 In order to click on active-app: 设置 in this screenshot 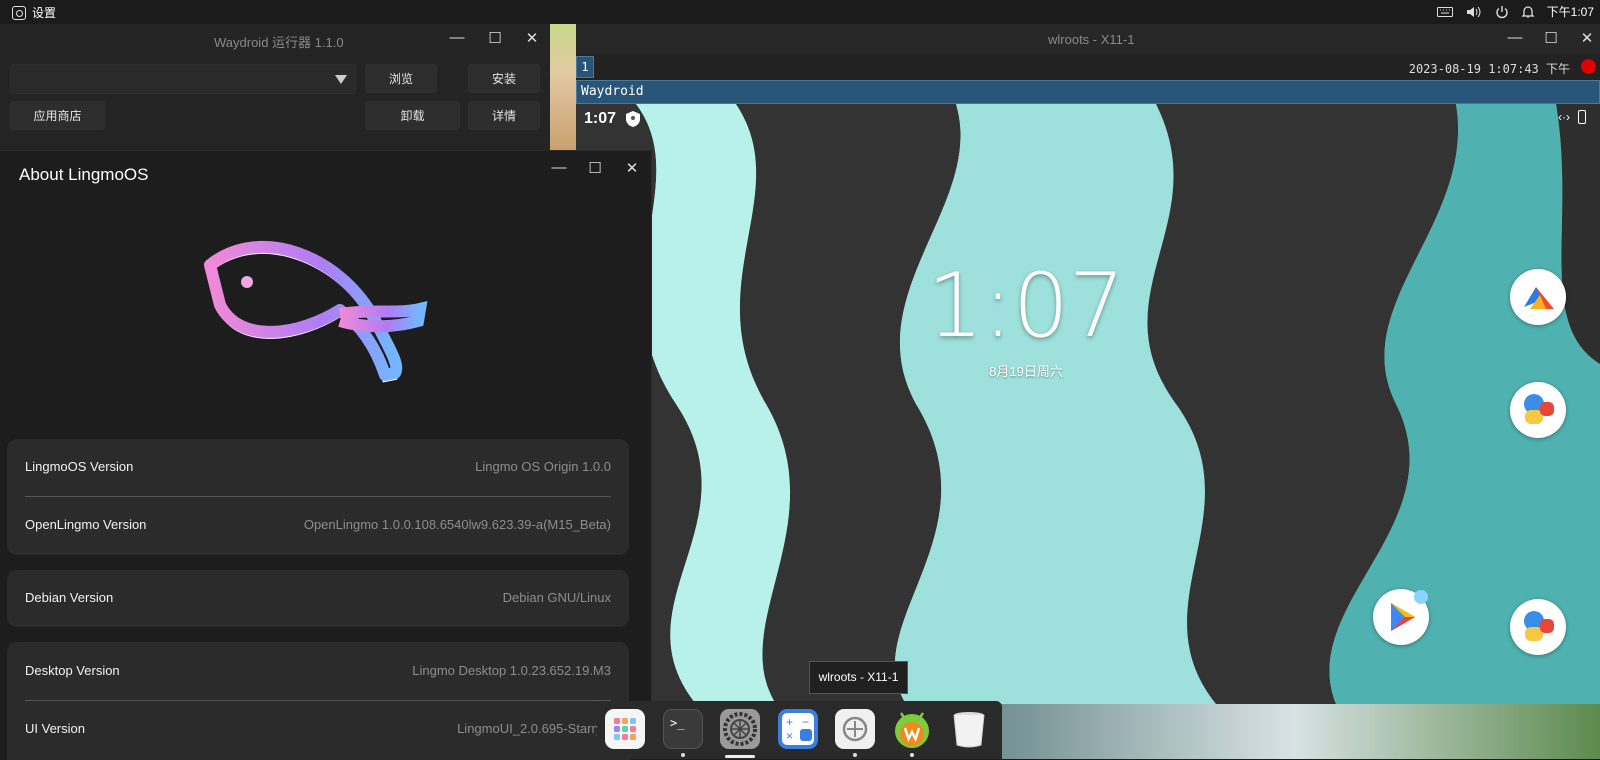, I will do `click(34, 12)`.